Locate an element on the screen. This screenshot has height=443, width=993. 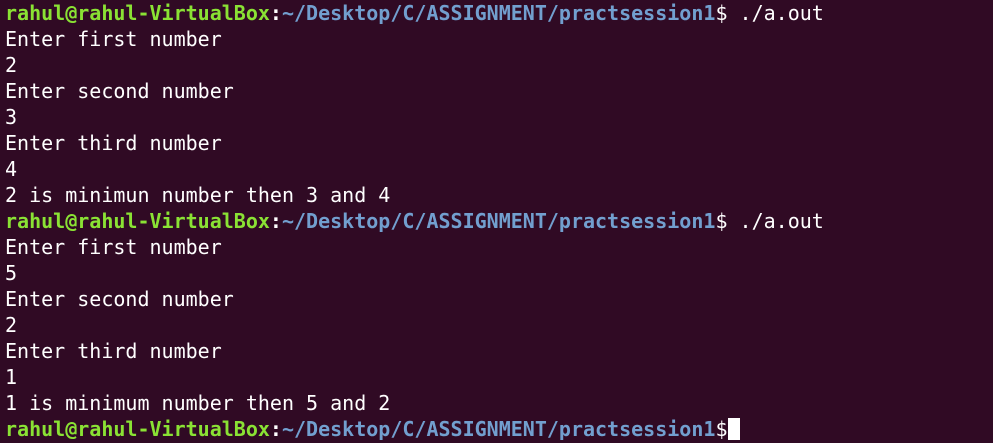
output-line: 2 is minimun number then 3 and 4 is located at coordinates (198, 195).